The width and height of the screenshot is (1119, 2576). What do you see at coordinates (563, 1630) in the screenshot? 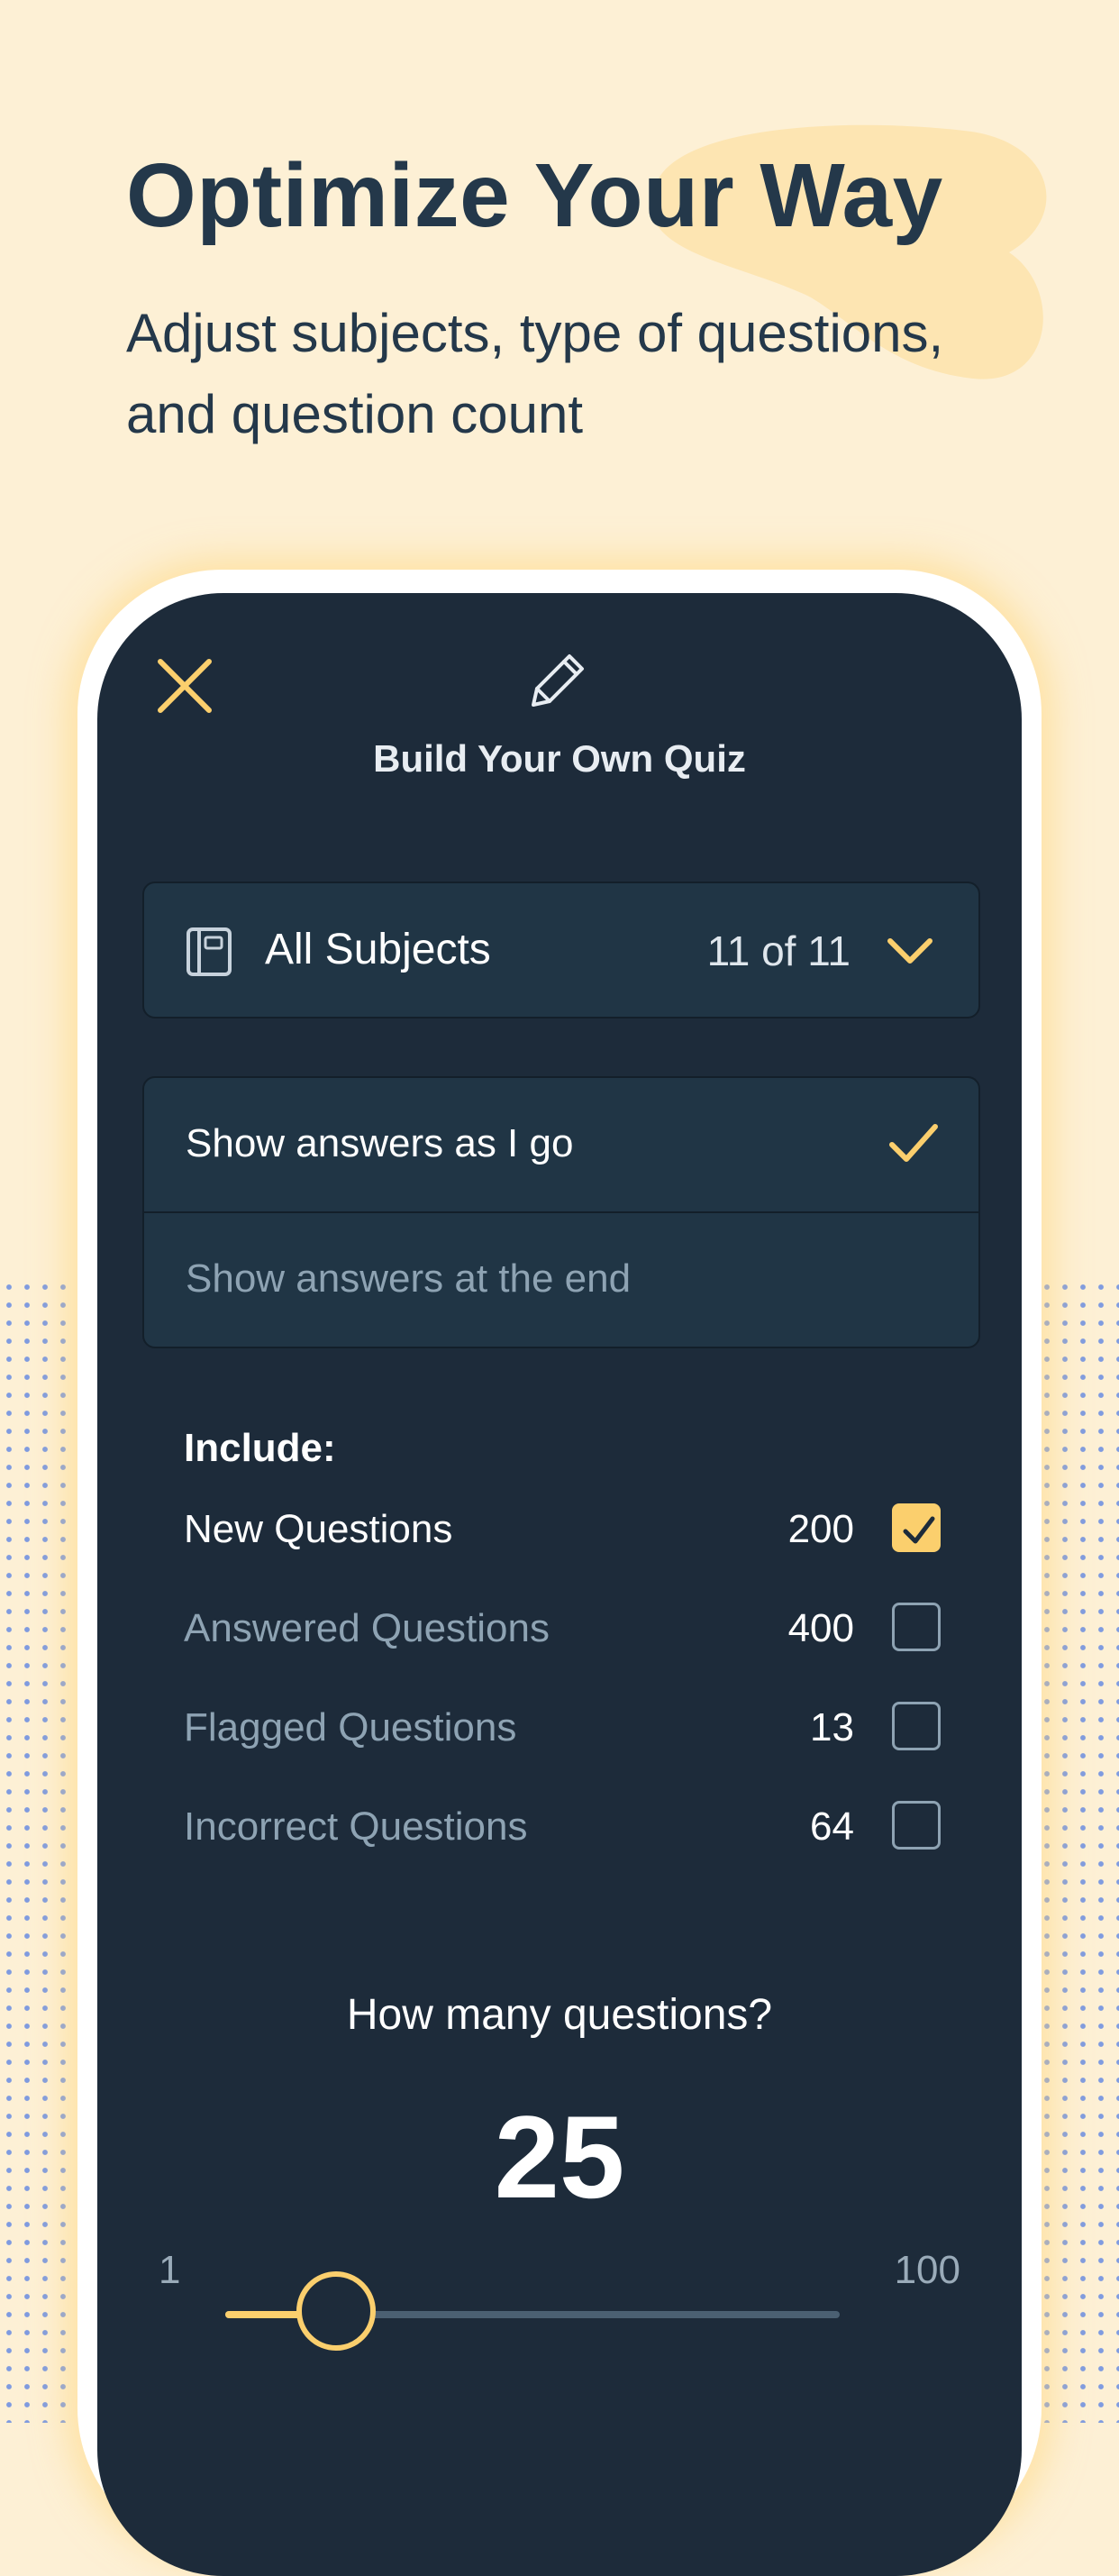
I see `include-answered-questions: Answered Questions 400` at bounding box center [563, 1630].